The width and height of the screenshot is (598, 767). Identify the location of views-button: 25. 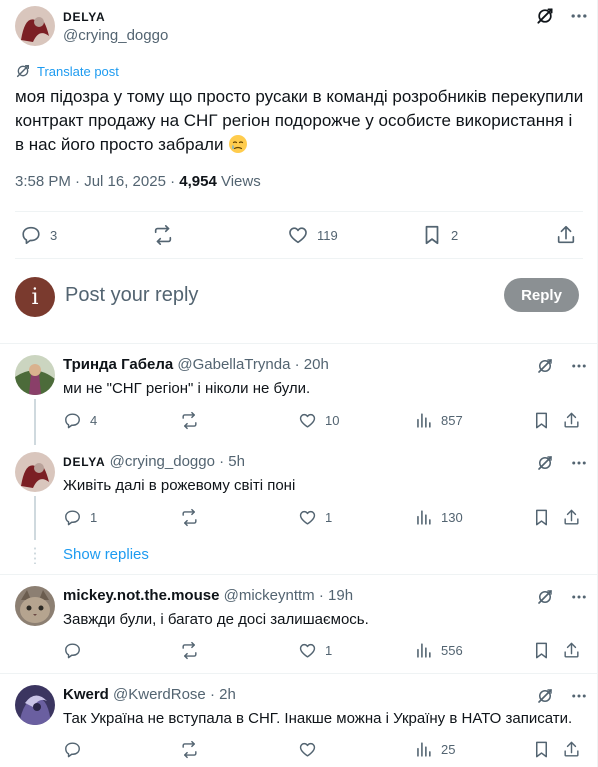
(434, 749).